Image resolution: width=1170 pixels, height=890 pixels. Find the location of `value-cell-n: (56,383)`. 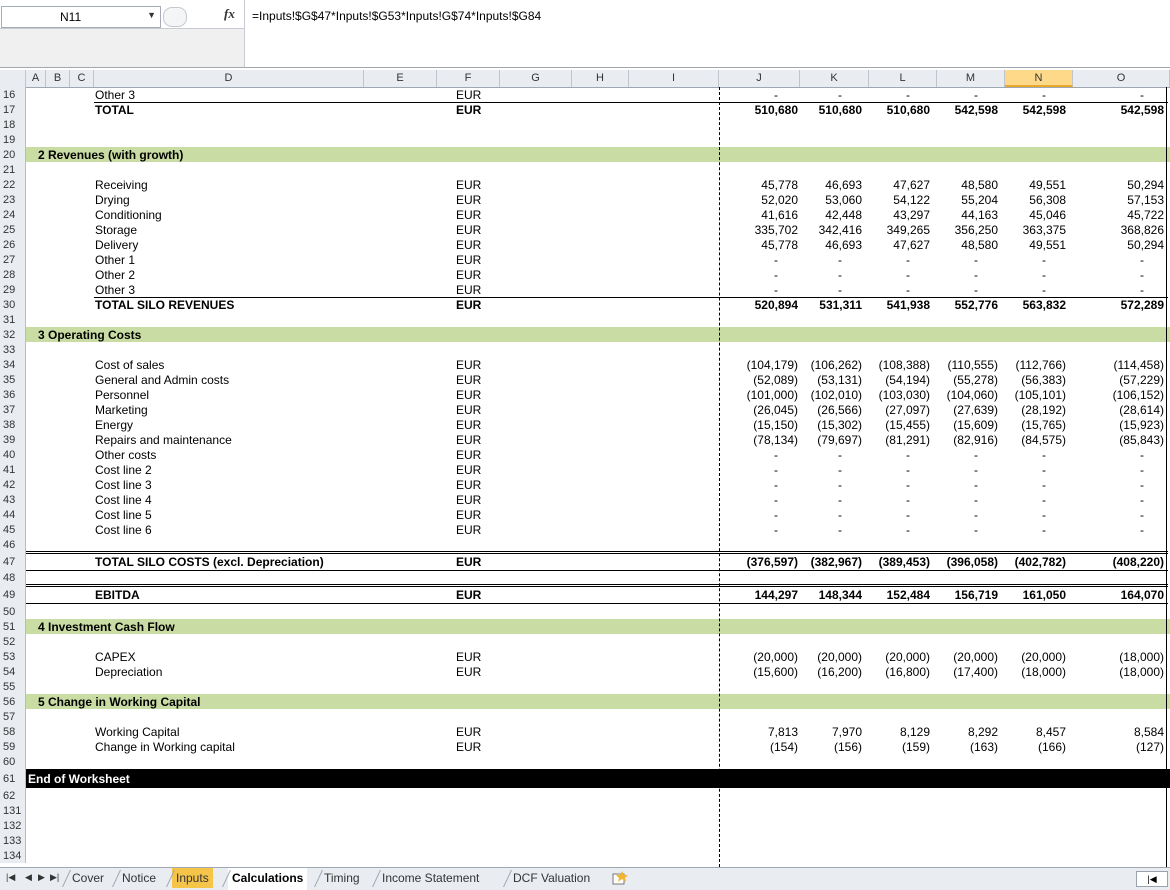

value-cell-n: (56,383) is located at coordinates (1043, 379).